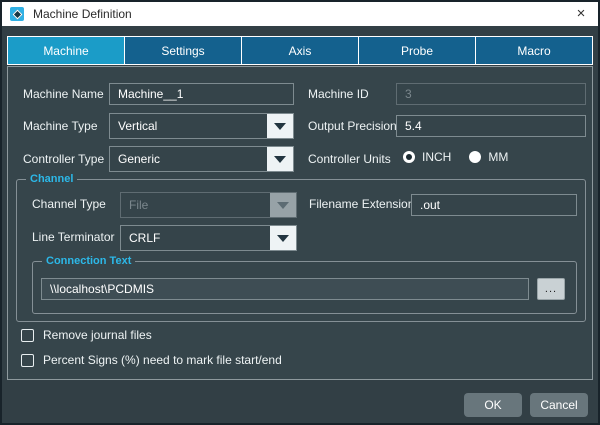 The image size is (600, 425). Describe the element at coordinates (559, 405) in the screenshot. I see `cancel-button: Cancel` at that location.